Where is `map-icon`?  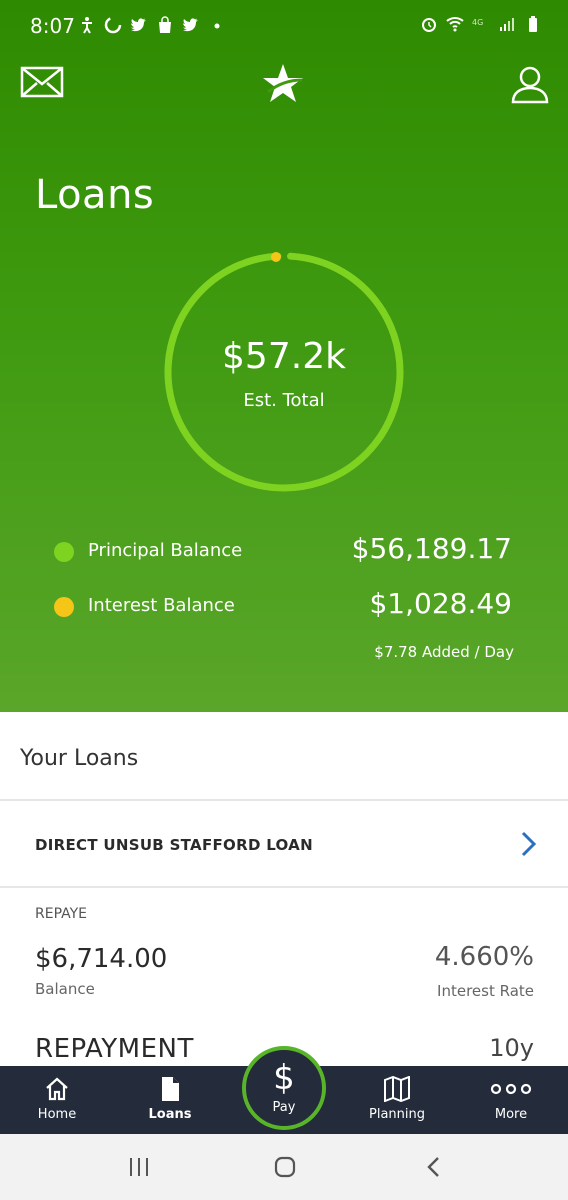 map-icon is located at coordinates (397, 1089).